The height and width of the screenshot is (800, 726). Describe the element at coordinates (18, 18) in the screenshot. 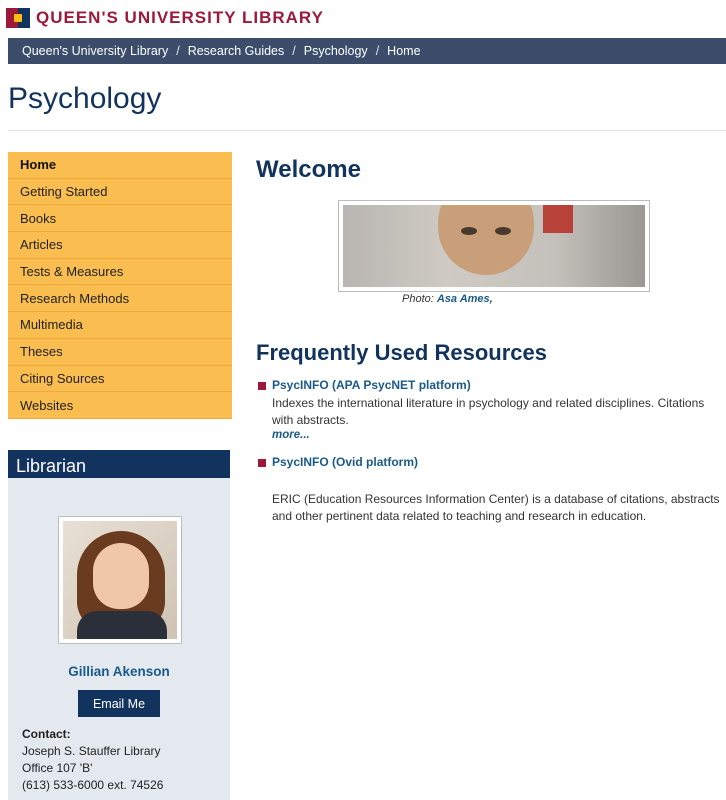

I see `queens-crest-logo` at that location.